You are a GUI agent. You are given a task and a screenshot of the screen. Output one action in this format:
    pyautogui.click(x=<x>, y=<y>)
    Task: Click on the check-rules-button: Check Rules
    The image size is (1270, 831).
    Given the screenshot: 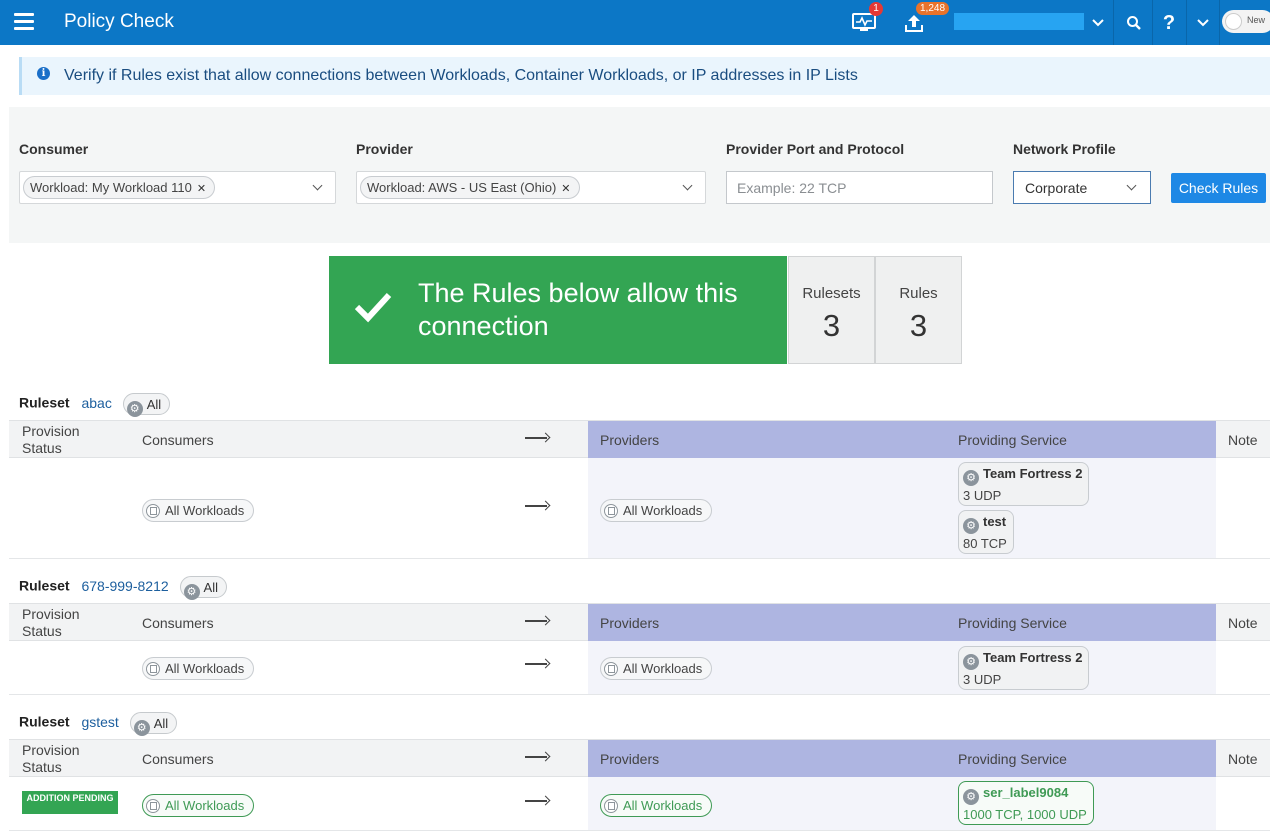 What is the action you would take?
    pyautogui.click(x=1218, y=188)
    